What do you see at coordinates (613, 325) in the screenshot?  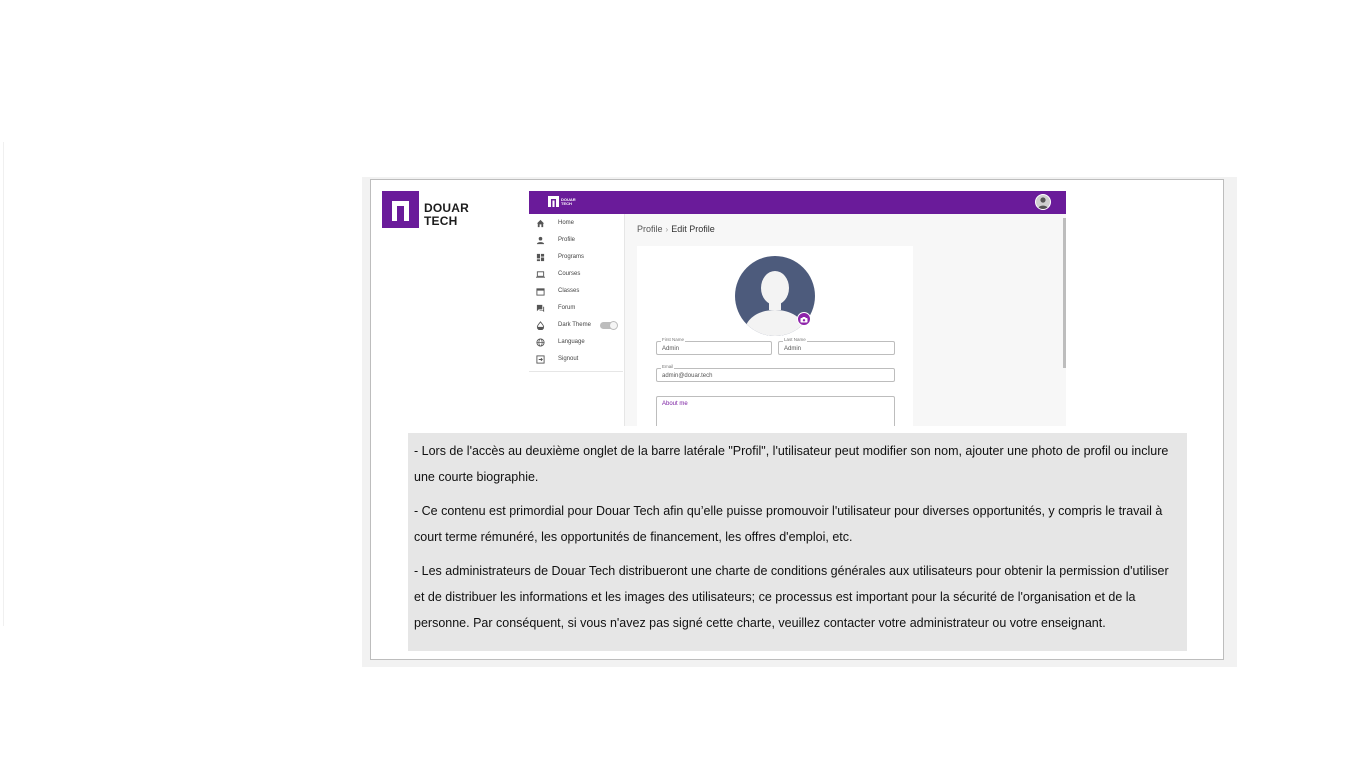 I see `toggle-knob` at bounding box center [613, 325].